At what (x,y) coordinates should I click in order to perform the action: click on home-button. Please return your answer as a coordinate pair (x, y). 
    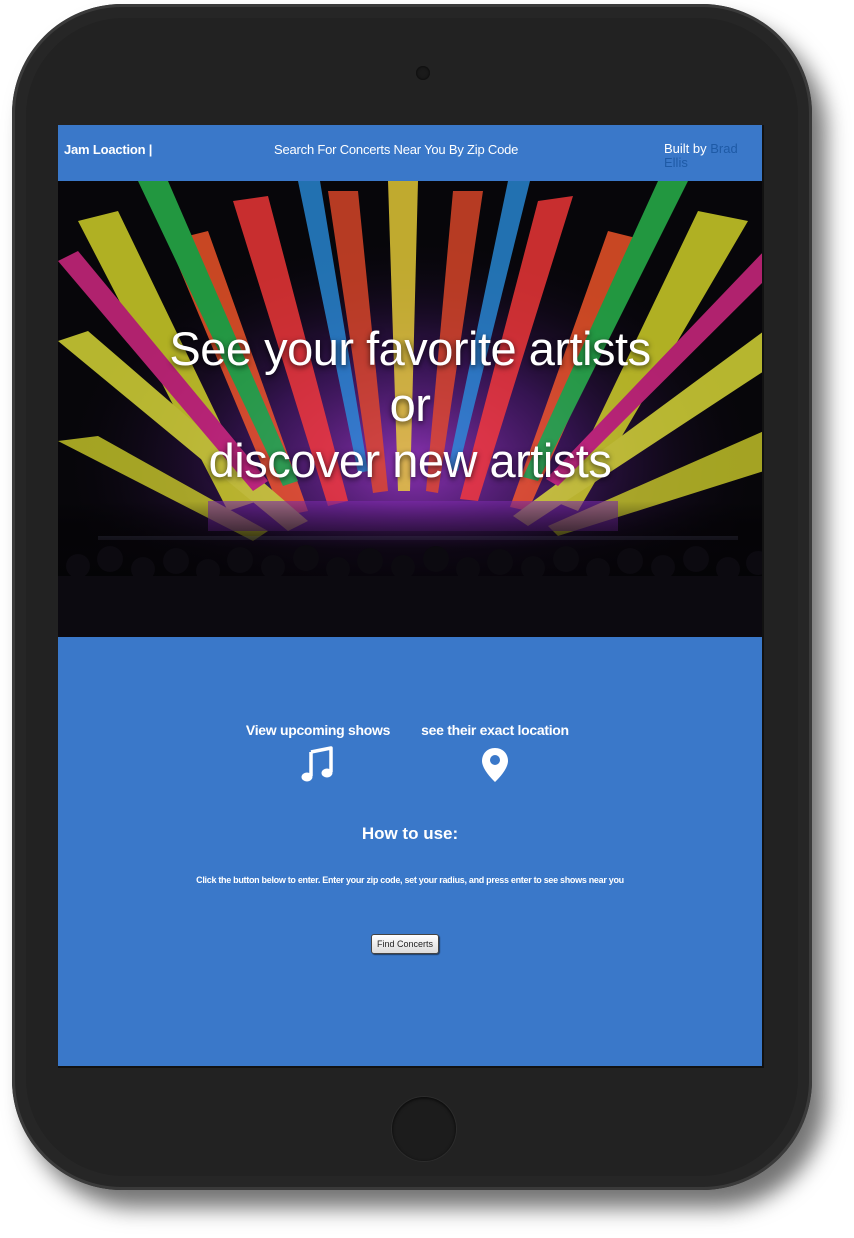
    Looking at the image, I should click on (424, 1129).